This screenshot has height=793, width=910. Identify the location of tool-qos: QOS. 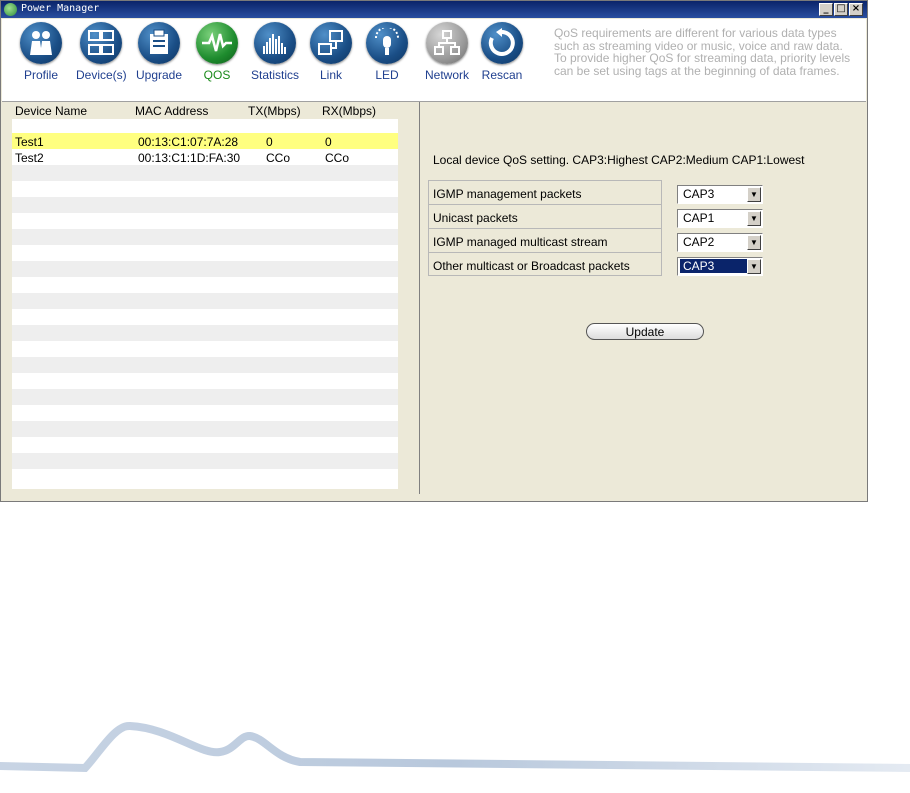
(217, 52).